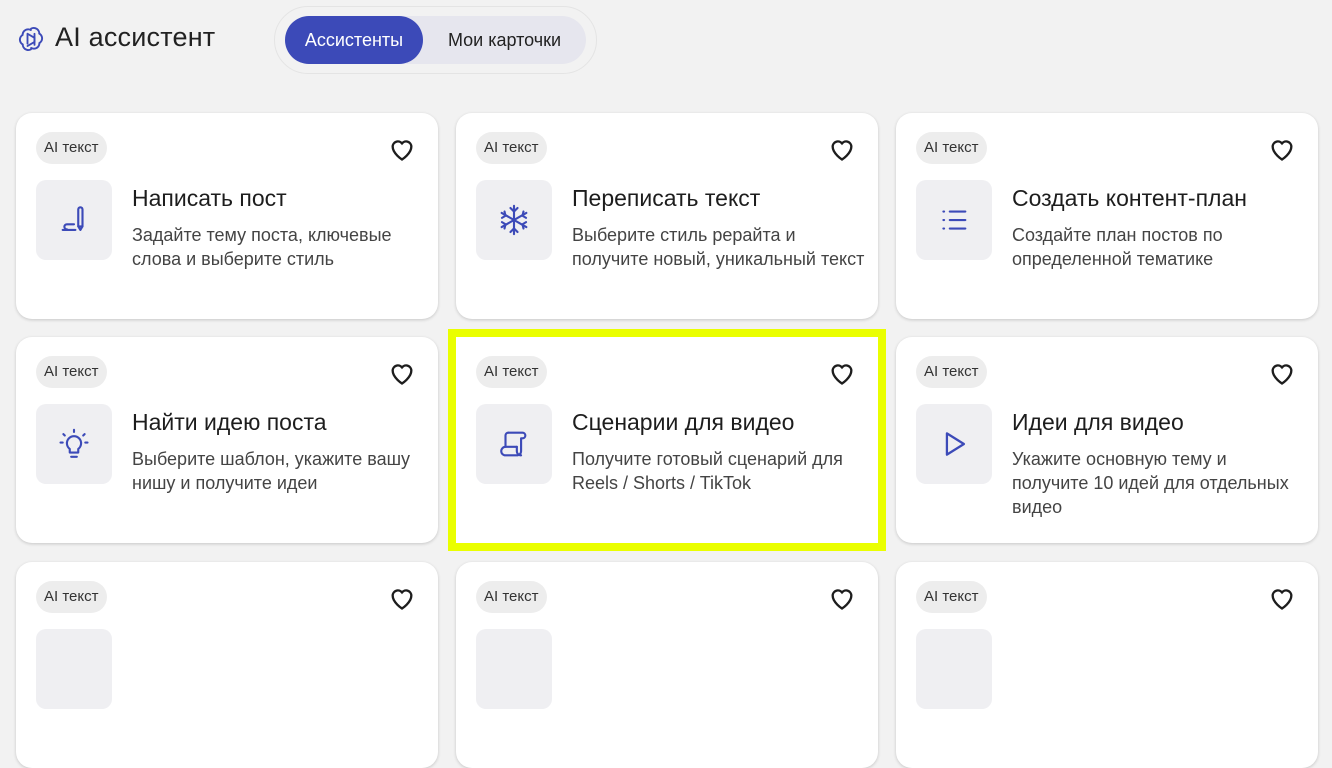 Image resolution: width=1332 pixels, height=768 pixels. Describe the element at coordinates (683, 422) in the screenshot. I see `card-title: Сценарии для видео` at that location.